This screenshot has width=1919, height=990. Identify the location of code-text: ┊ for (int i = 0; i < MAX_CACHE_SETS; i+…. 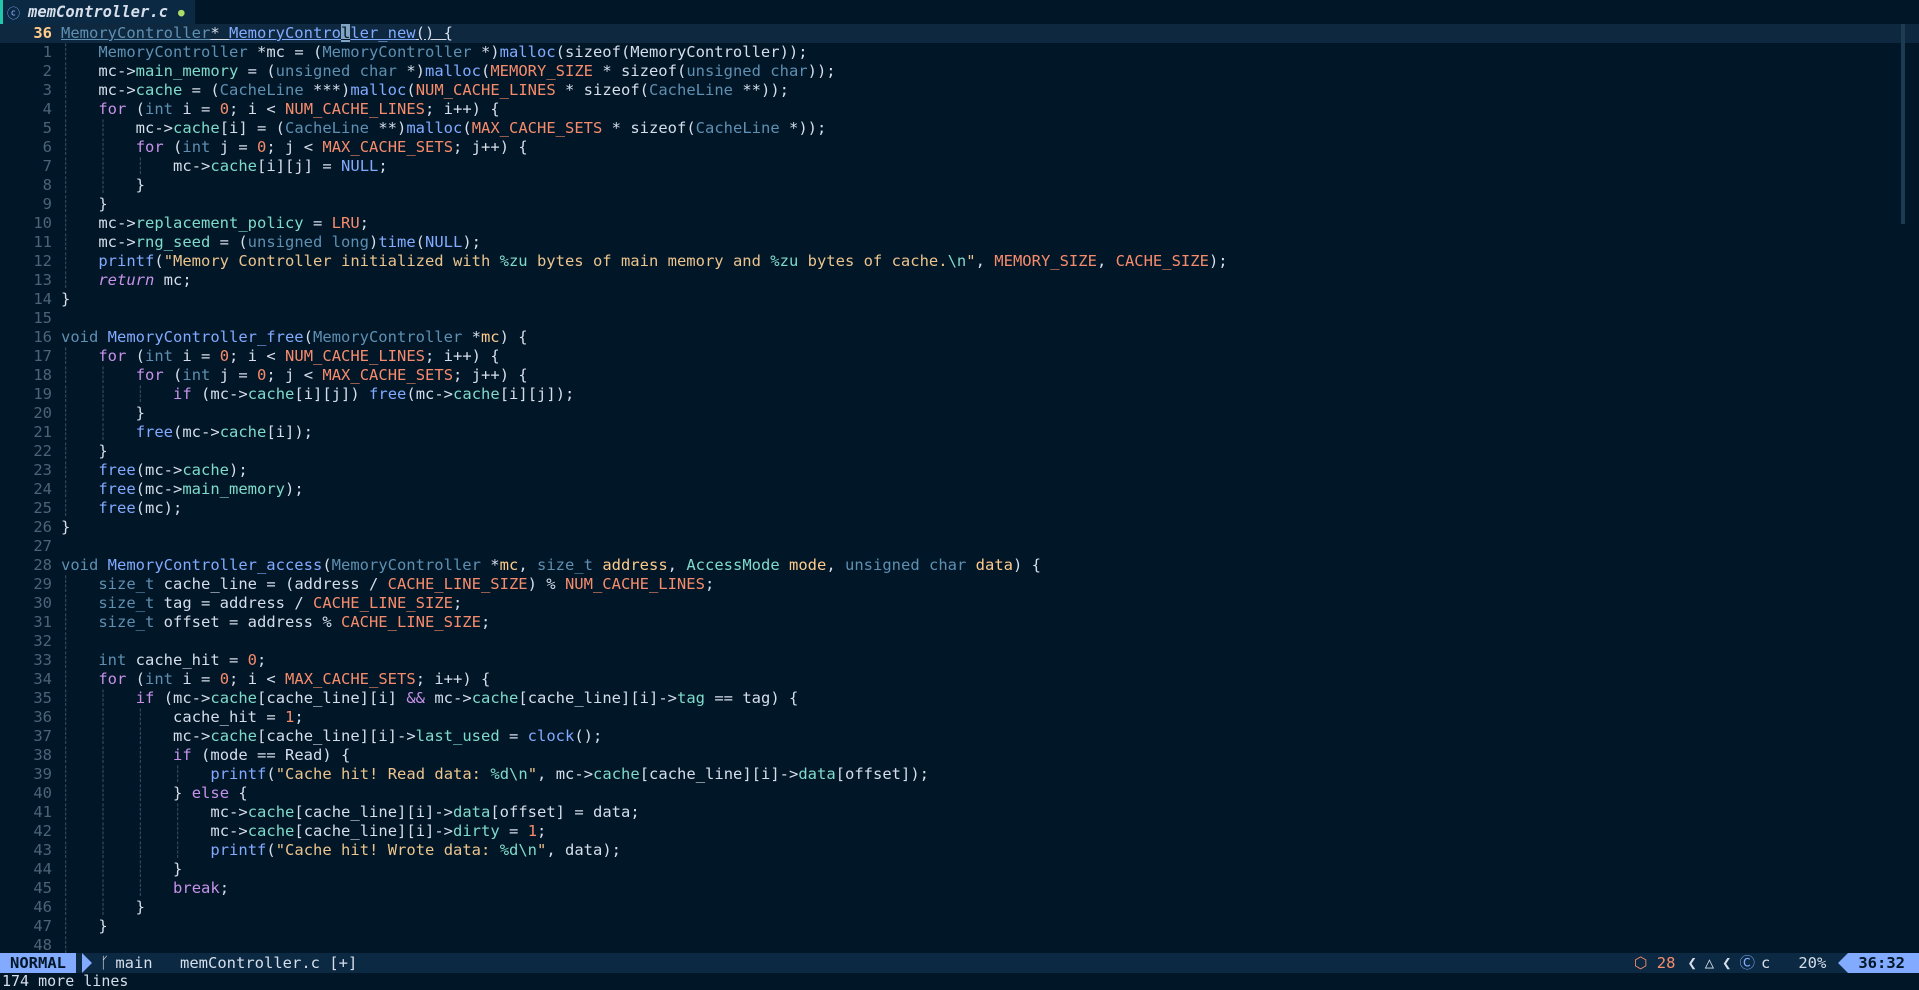
(275, 679).